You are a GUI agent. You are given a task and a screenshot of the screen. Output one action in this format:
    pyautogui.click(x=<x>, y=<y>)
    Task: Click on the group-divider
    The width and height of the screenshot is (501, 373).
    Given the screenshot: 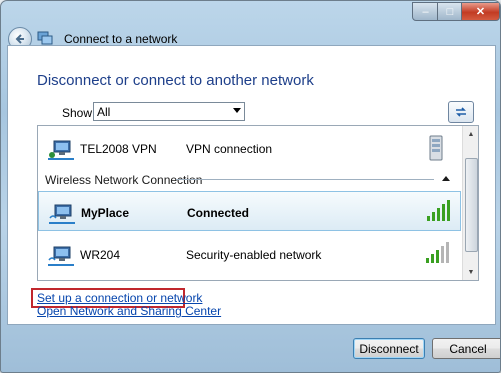 What is the action you would take?
    pyautogui.click(x=305, y=179)
    